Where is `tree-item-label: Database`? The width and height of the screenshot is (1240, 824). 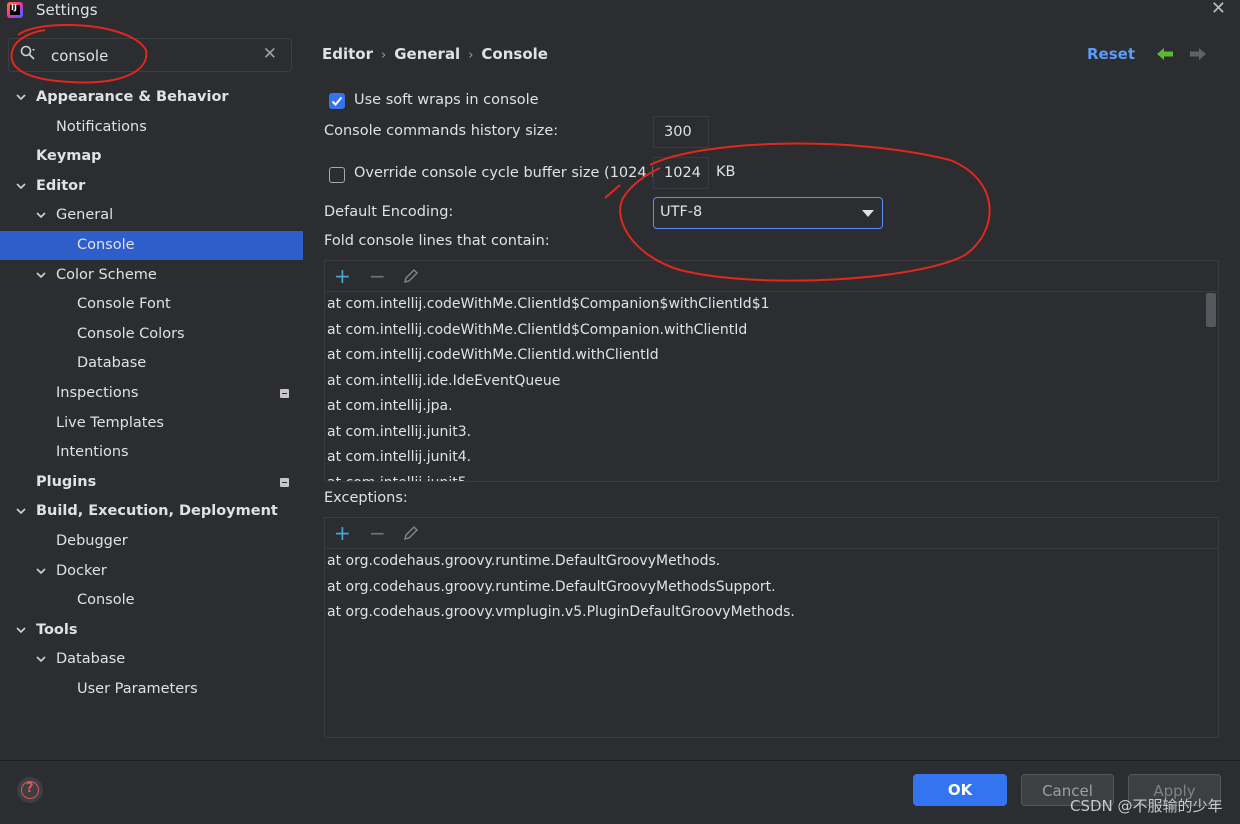 tree-item-label: Database is located at coordinates (112, 363).